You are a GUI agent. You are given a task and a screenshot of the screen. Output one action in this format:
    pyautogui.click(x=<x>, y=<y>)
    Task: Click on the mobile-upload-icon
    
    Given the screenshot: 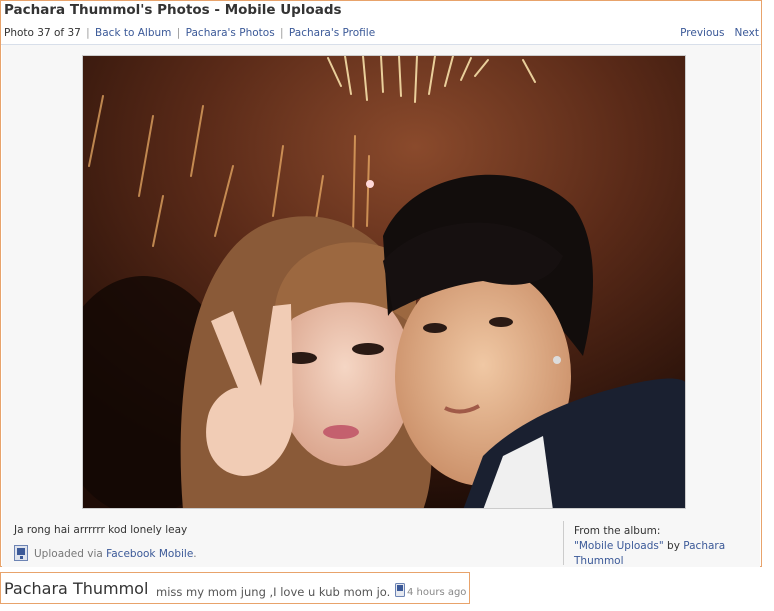 What is the action you would take?
    pyautogui.click(x=21, y=553)
    